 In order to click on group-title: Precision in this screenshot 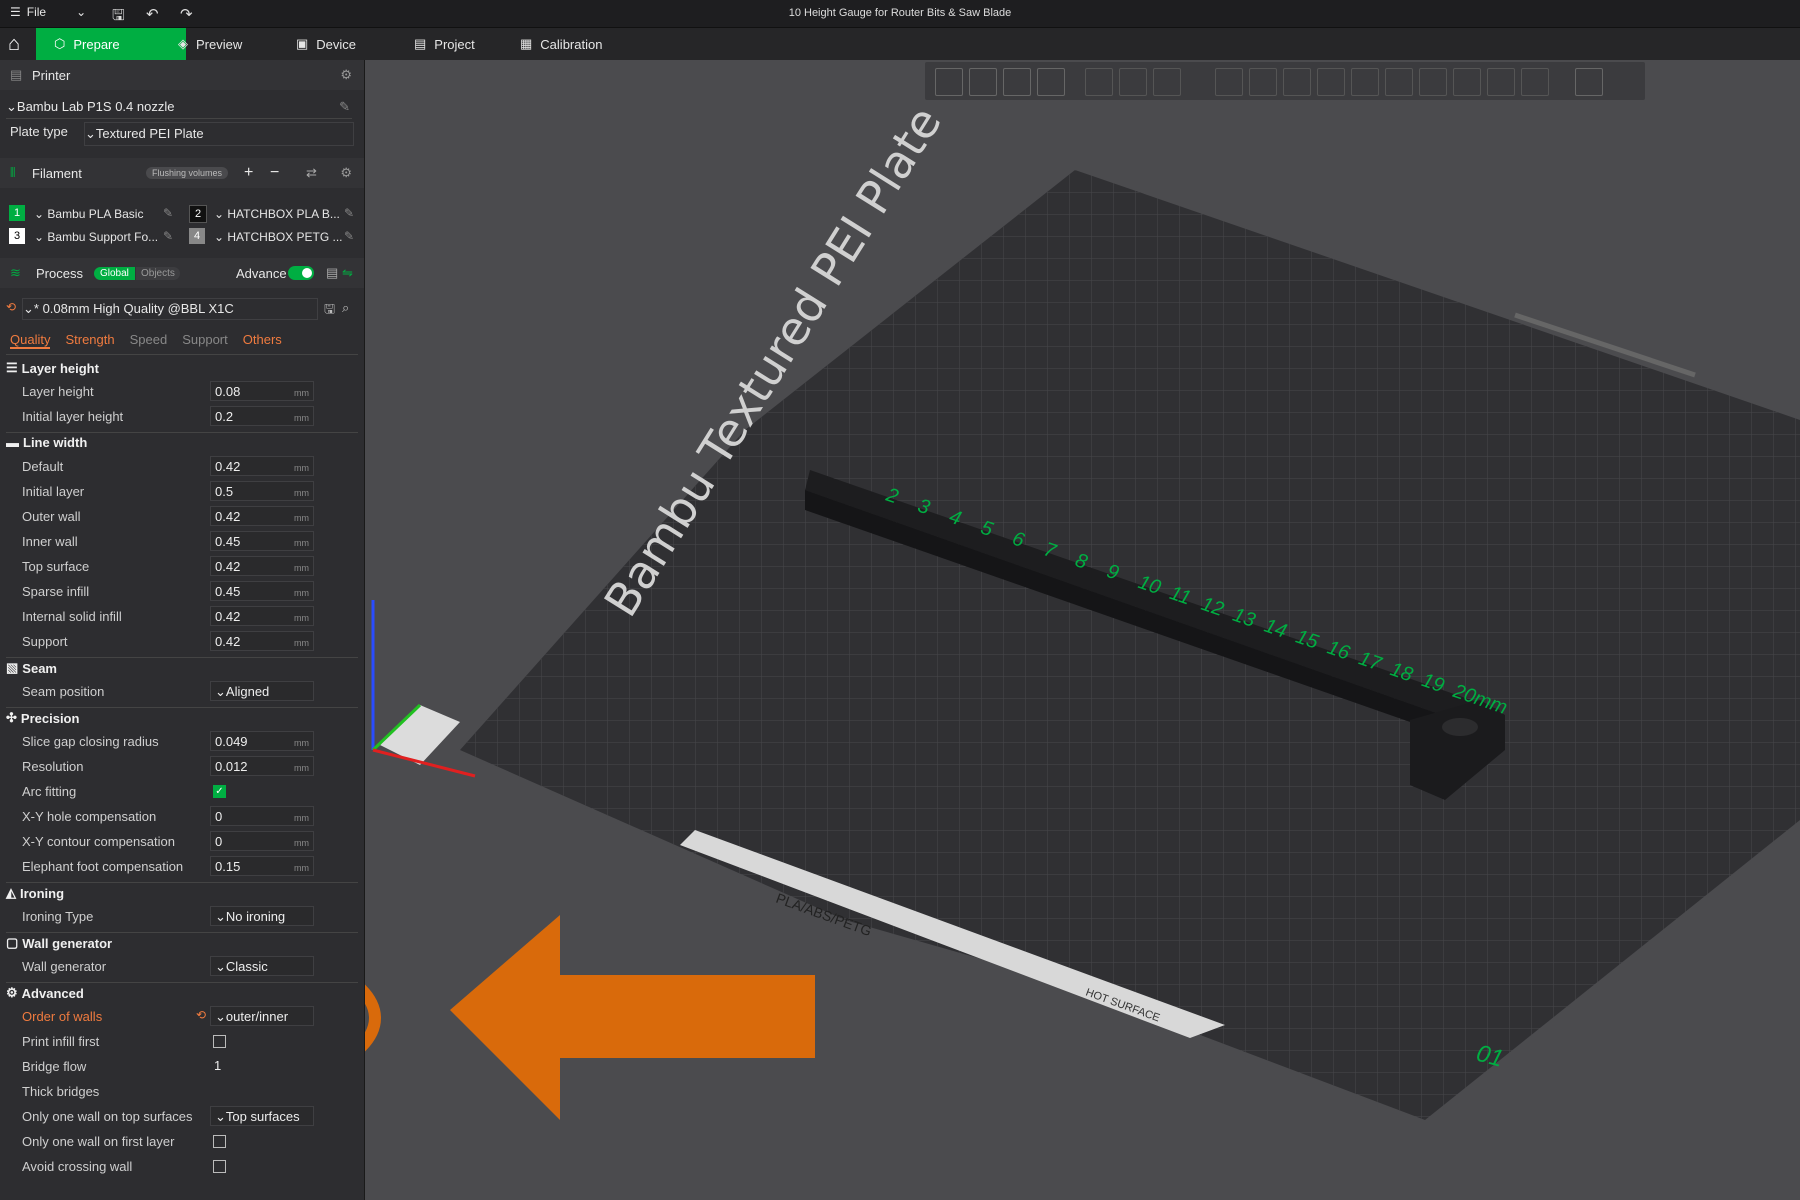, I will do `click(50, 718)`.